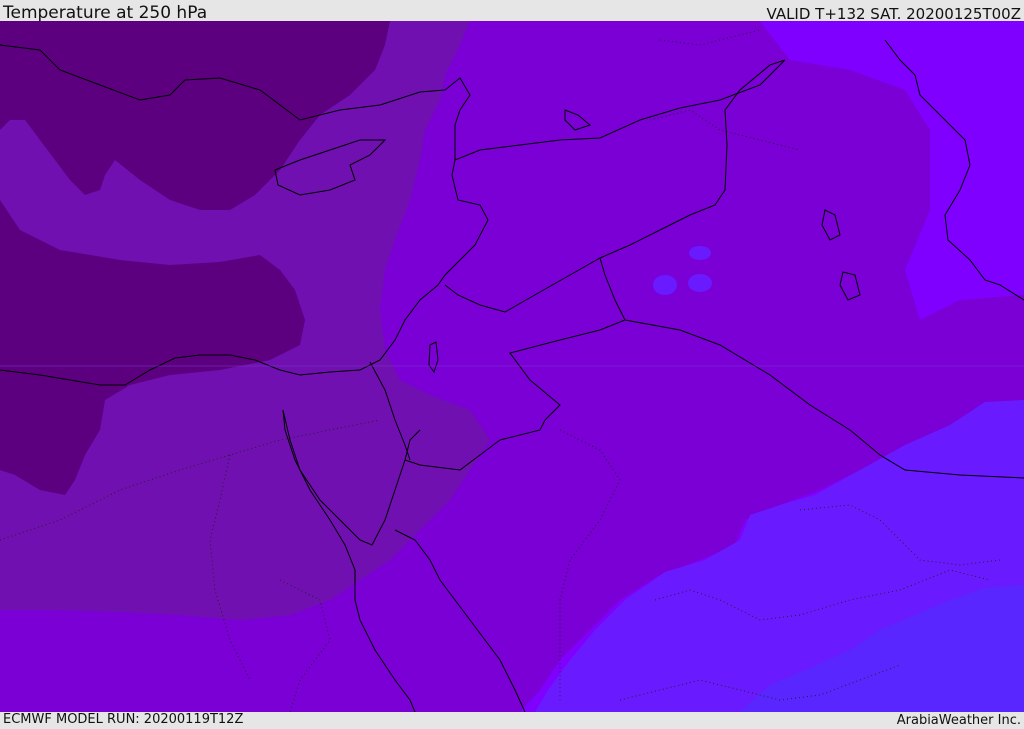  I want to click on model-run-label: ECMWF MODEL RUN: 20200119T12Z, so click(123, 719).